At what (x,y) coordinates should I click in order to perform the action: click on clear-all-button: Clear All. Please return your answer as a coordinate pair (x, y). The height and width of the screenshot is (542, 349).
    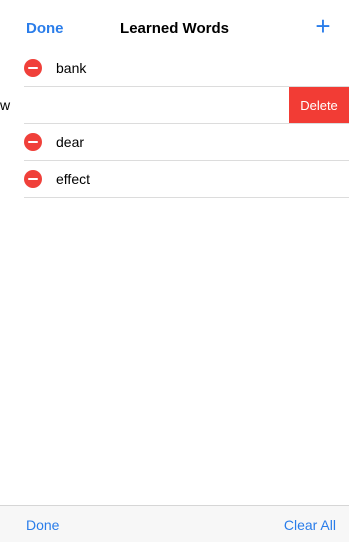
    Looking at the image, I should click on (310, 525).